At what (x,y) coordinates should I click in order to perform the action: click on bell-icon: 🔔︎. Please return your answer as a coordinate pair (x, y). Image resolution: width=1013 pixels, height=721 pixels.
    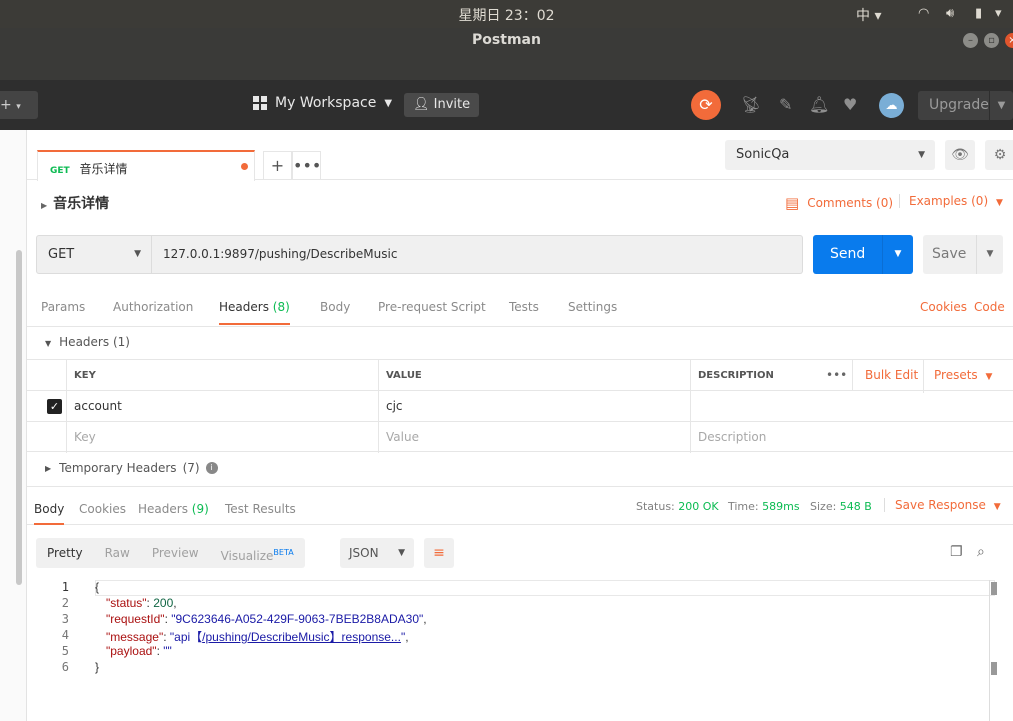
    Looking at the image, I should click on (819, 104).